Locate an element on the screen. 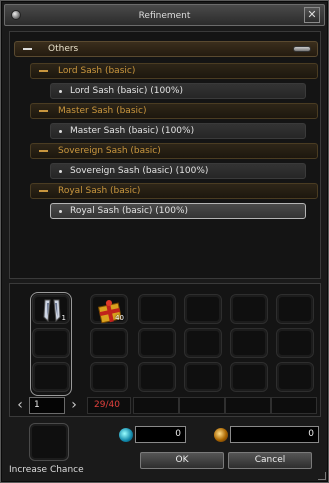  item-label: Royal Sash (basic) (100%) is located at coordinates (129, 211).